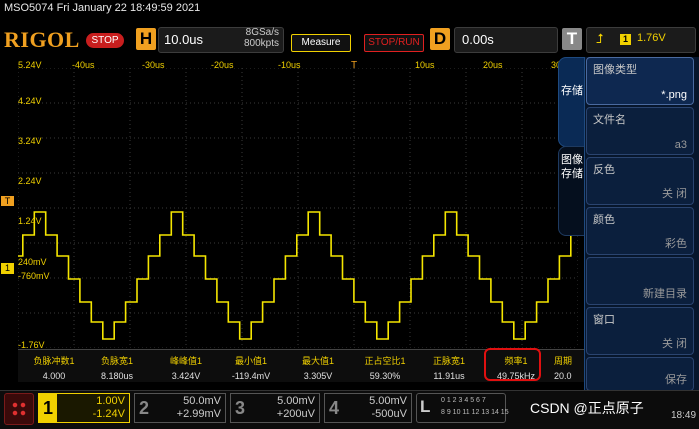 This screenshot has width=699, height=429. What do you see at coordinates (640, 281) in the screenshot?
I see `new-folder-item: 新建目录` at bounding box center [640, 281].